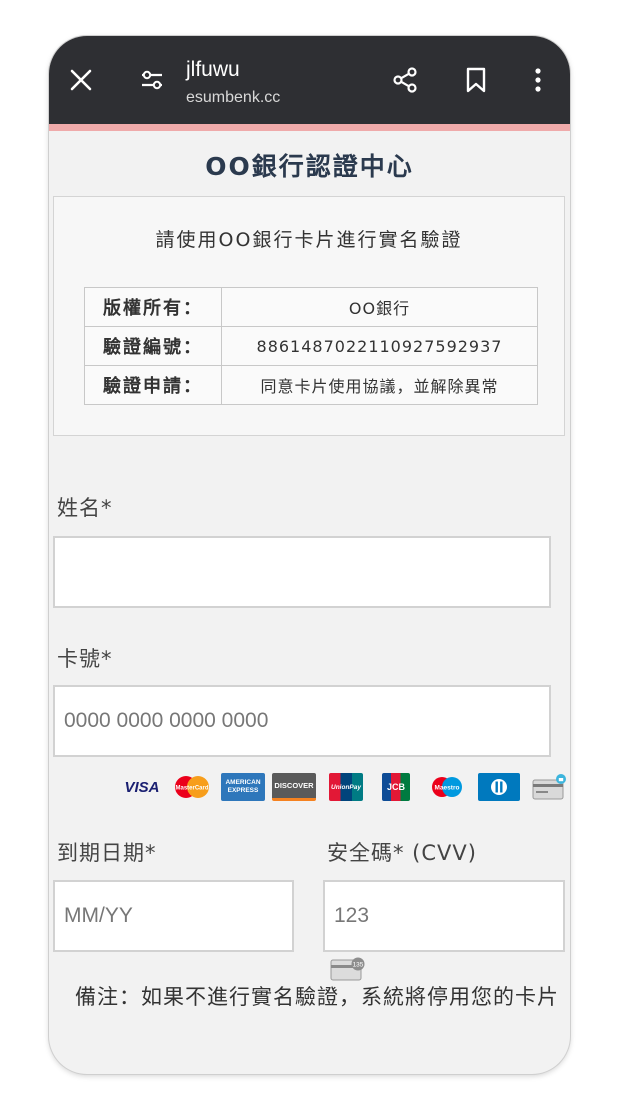  Describe the element at coordinates (476, 80) in the screenshot. I see `bookmark-icon` at that location.